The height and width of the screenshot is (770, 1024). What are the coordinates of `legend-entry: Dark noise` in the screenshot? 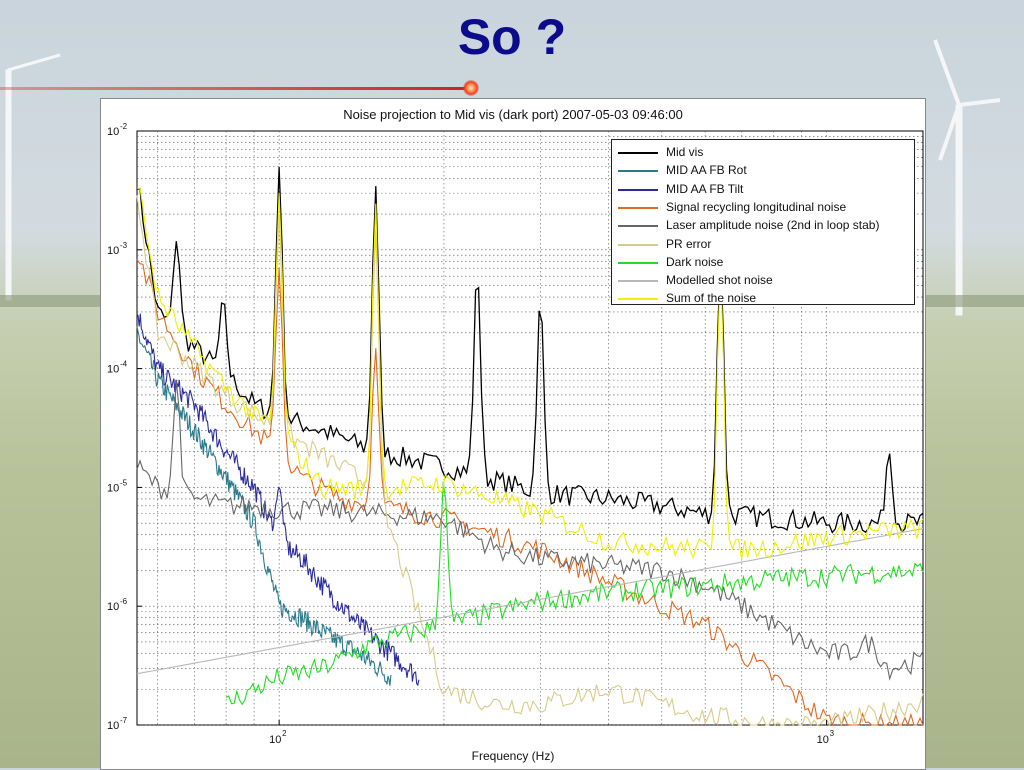 It's located at (766, 263).